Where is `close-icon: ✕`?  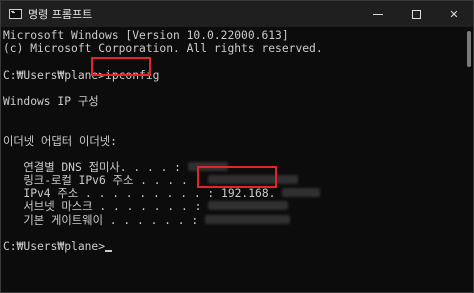
close-icon: ✕ is located at coordinates (454, 14).